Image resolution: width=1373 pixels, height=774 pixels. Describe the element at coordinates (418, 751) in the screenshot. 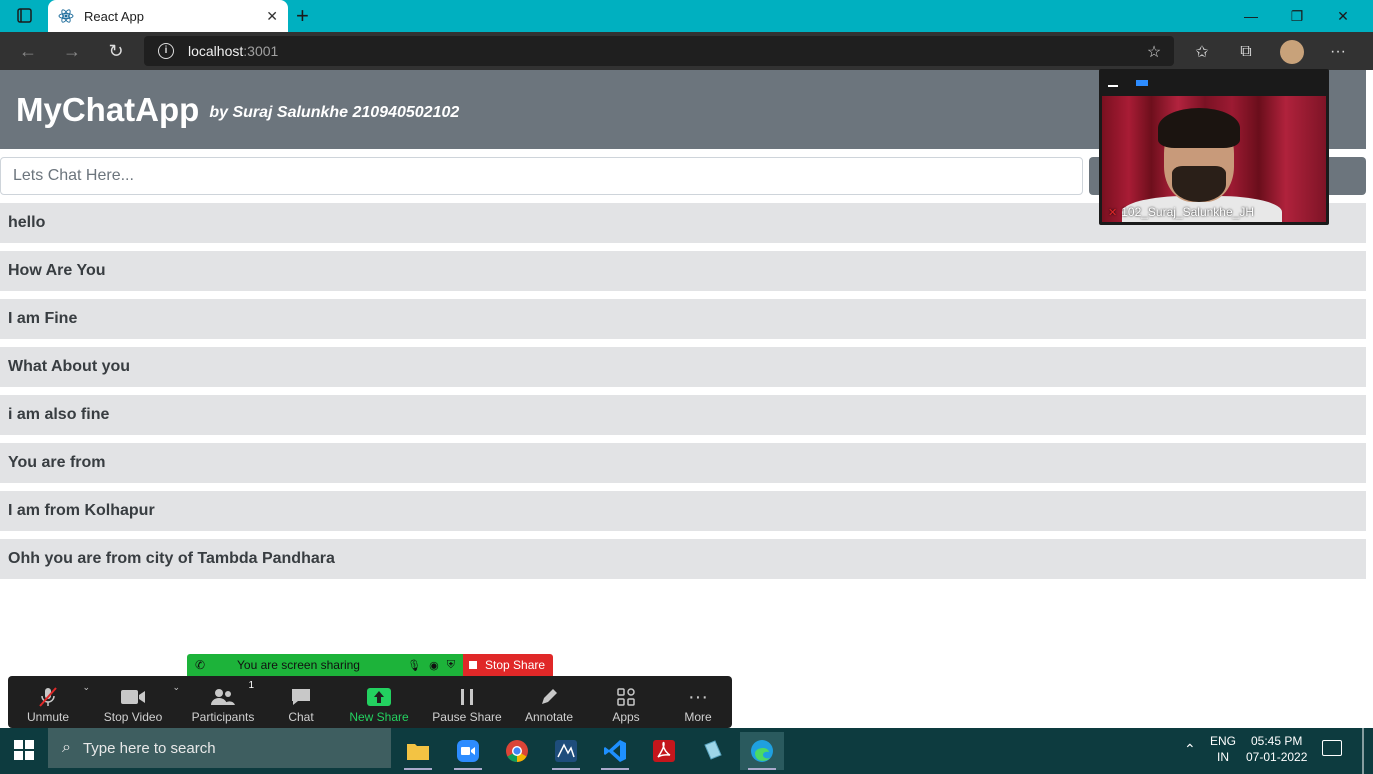

I see `file-explorer-icon` at that location.